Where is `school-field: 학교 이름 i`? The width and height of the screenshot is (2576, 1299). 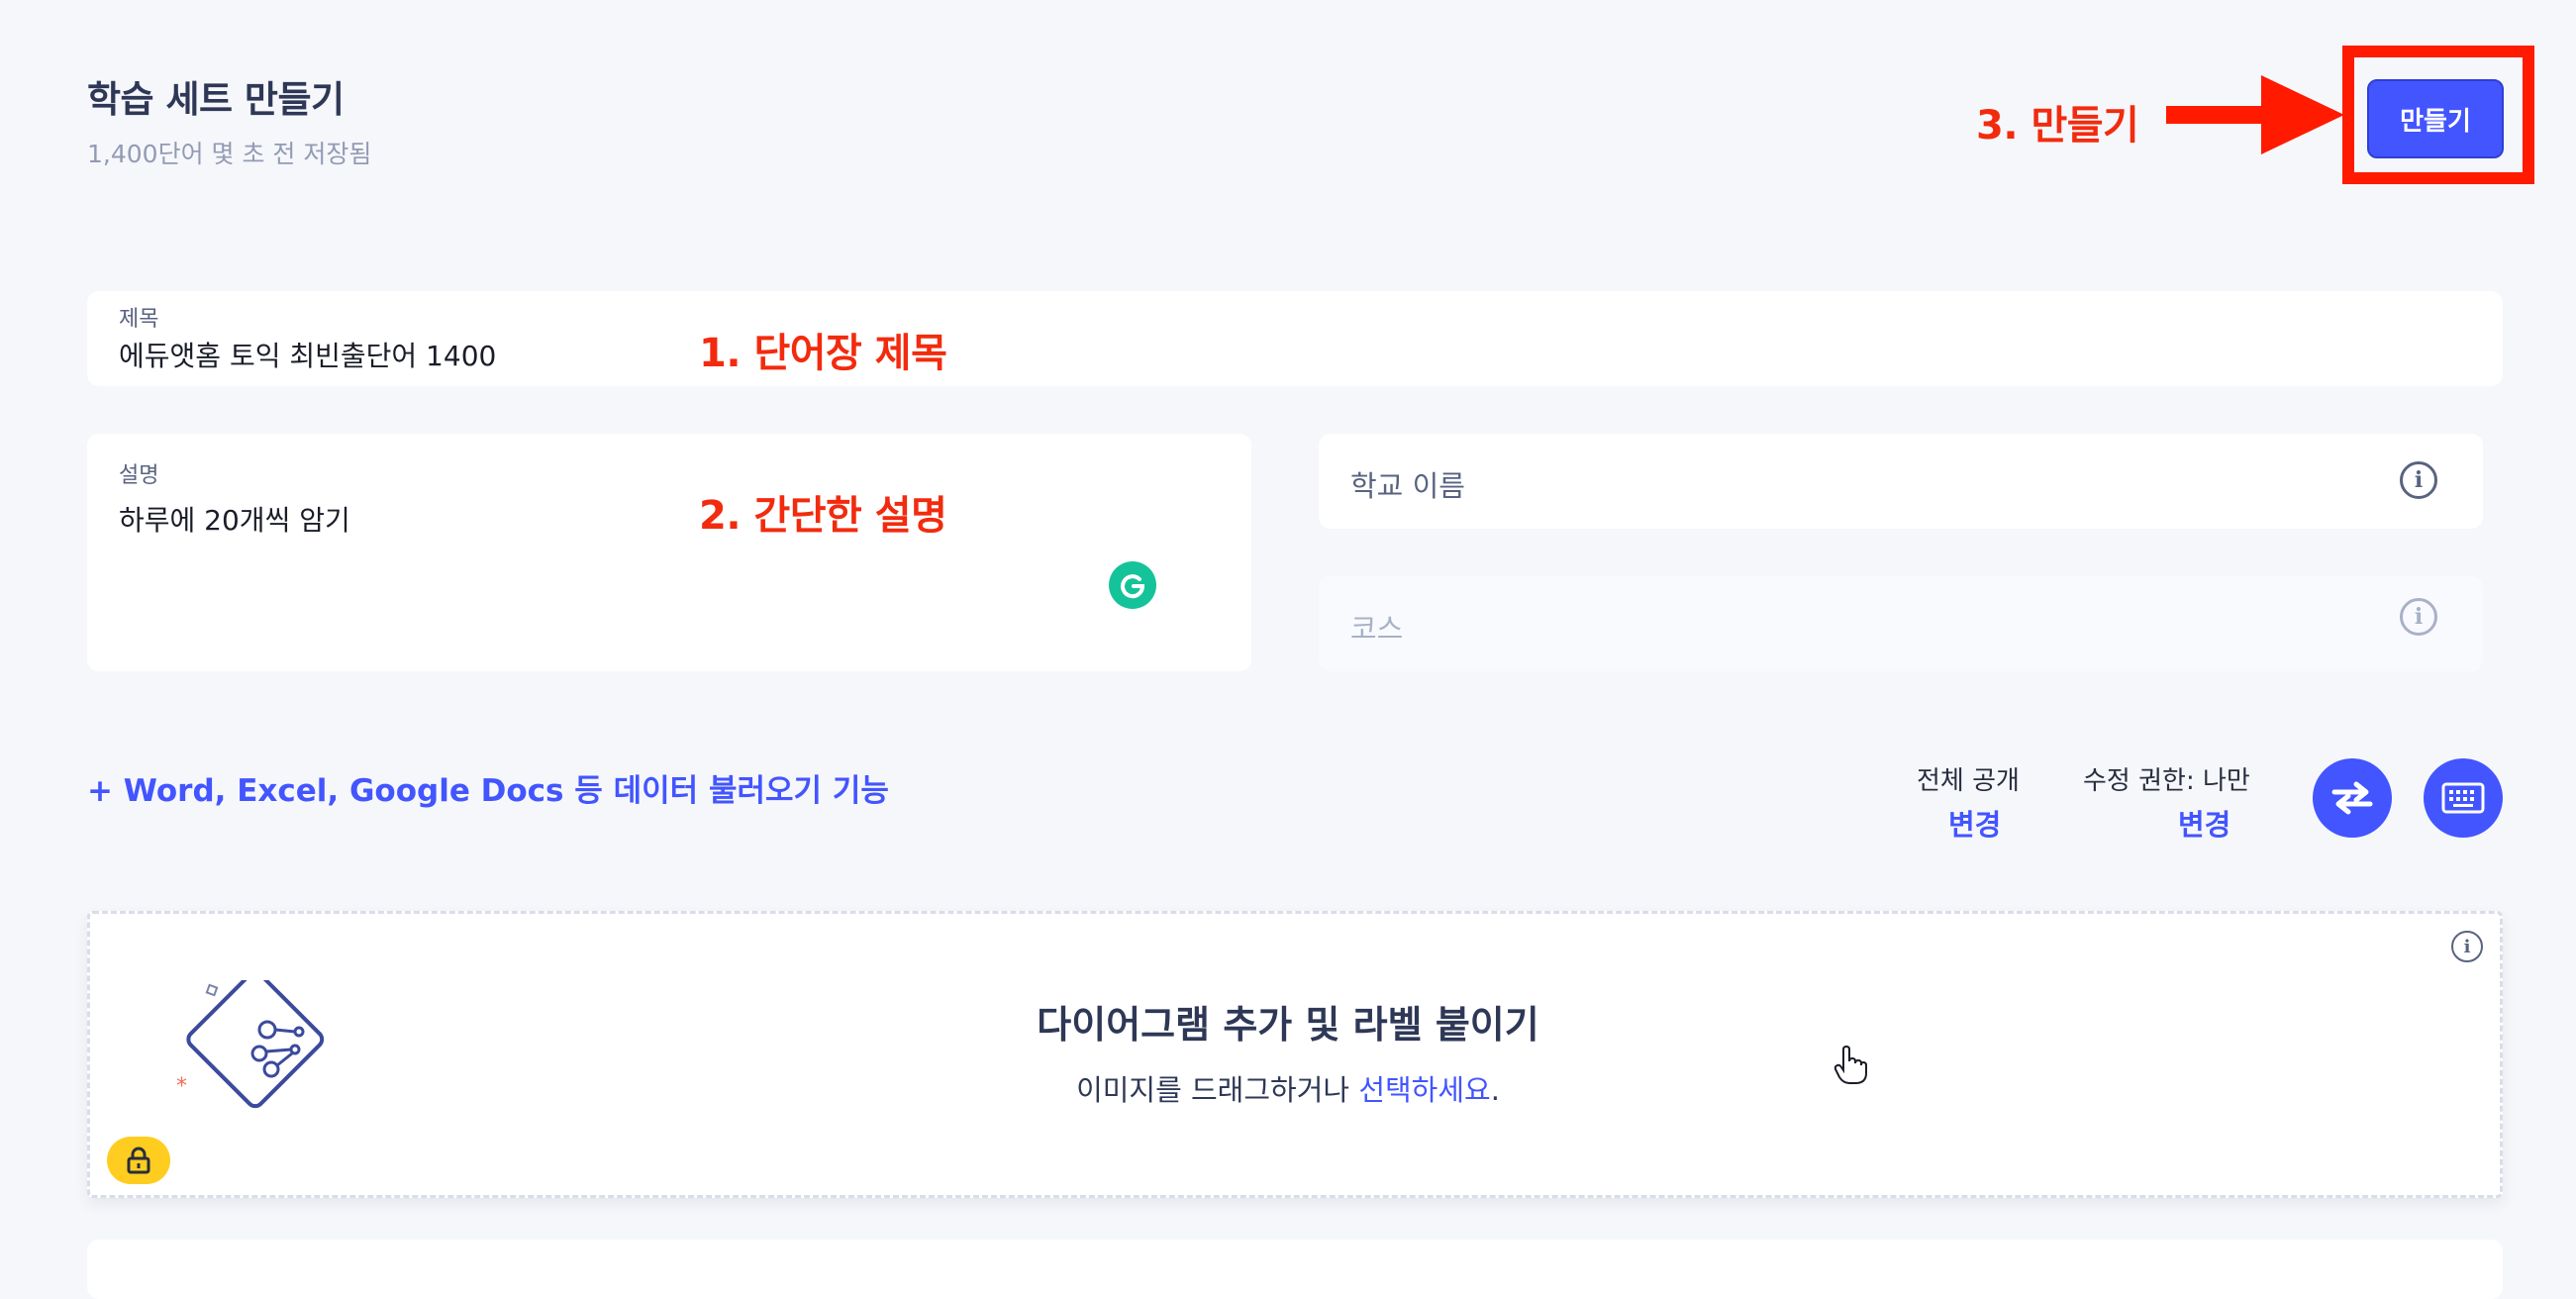 school-field: 학교 이름 i is located at coordinates (1901, 482).